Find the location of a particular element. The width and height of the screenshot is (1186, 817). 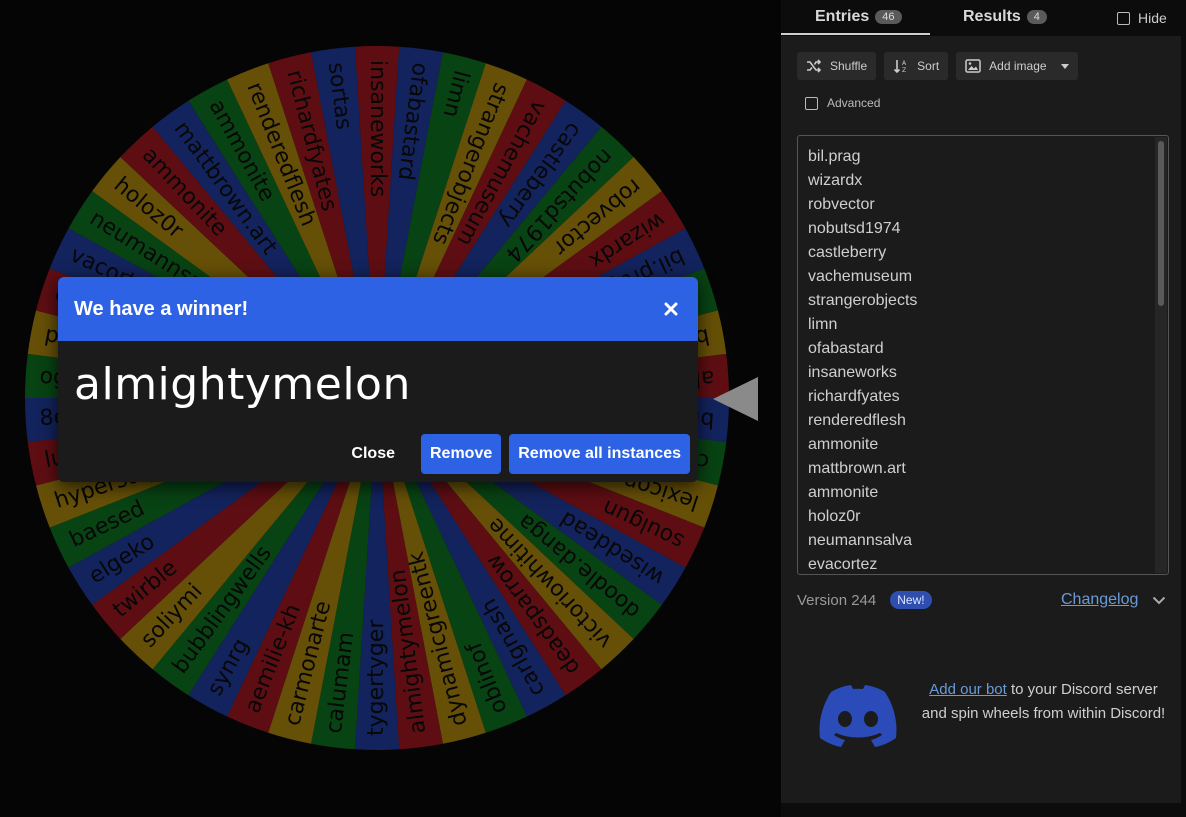

shuffle-button: Shuffle is located at coordinates (837, 66).